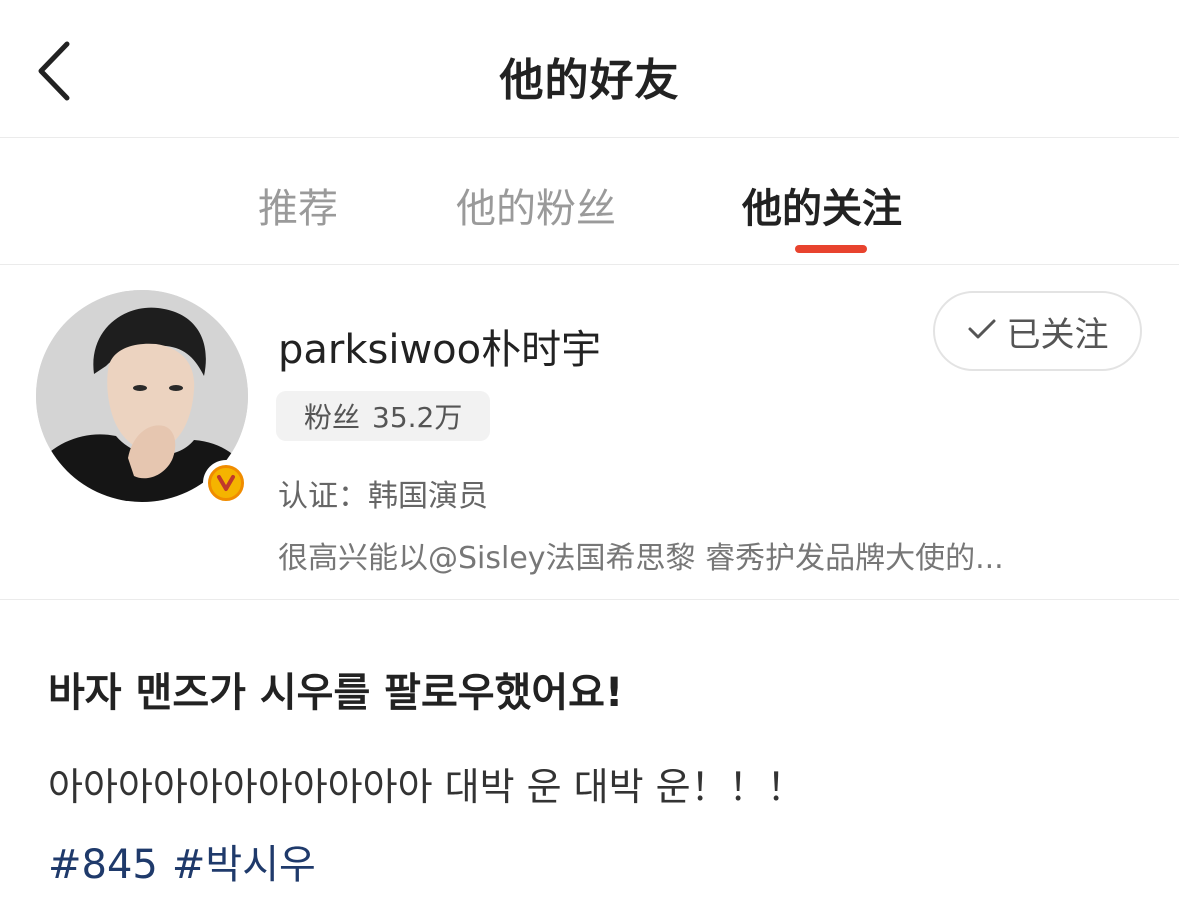 The image size is (1179, 915). I want to click on tab-his-following: 他的关注, so click(822, 204).